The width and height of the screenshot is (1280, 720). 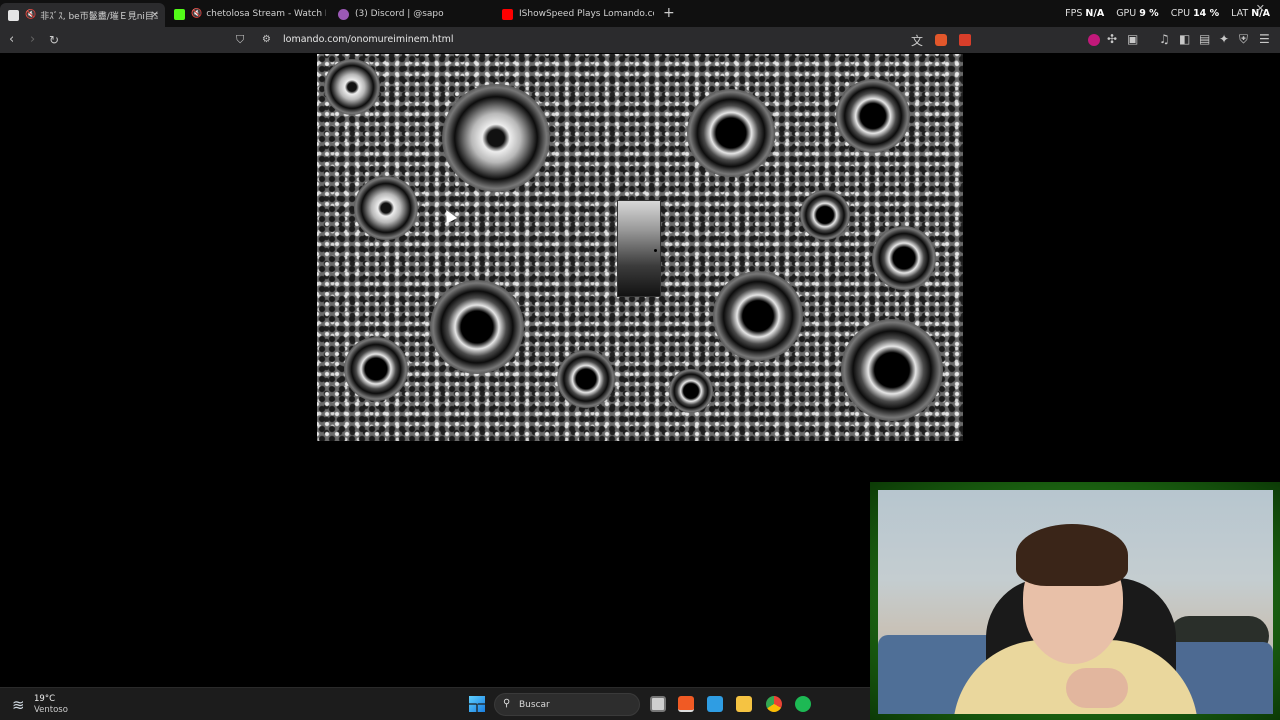 What do you see at coordinates (155, 15) in the screenshot?
I see `close-icon: ✕` at bounding box center [155, 15].